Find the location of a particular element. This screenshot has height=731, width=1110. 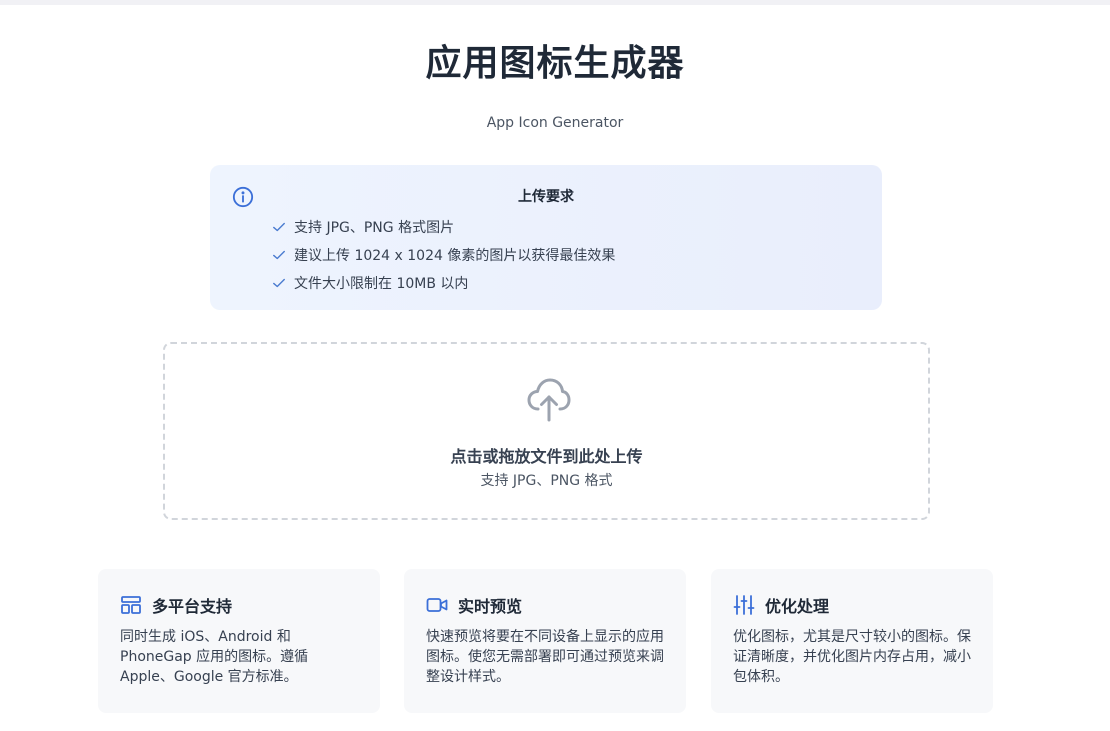

feature-card-header: 多平台支持 is located at coordinates (239, 605).